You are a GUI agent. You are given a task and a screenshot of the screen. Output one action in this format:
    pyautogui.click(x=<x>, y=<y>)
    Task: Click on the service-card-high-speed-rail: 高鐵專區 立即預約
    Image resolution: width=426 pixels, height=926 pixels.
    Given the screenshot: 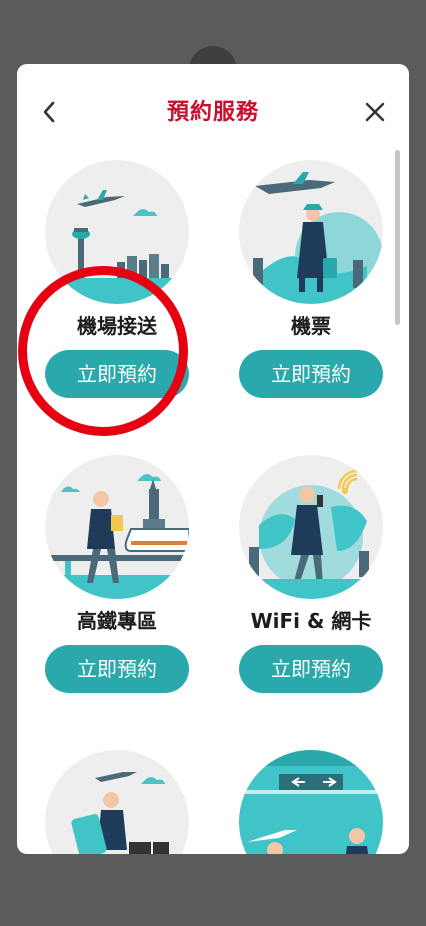 What is the action you would take?
    pyautogui.click(x=117, y=575)
    